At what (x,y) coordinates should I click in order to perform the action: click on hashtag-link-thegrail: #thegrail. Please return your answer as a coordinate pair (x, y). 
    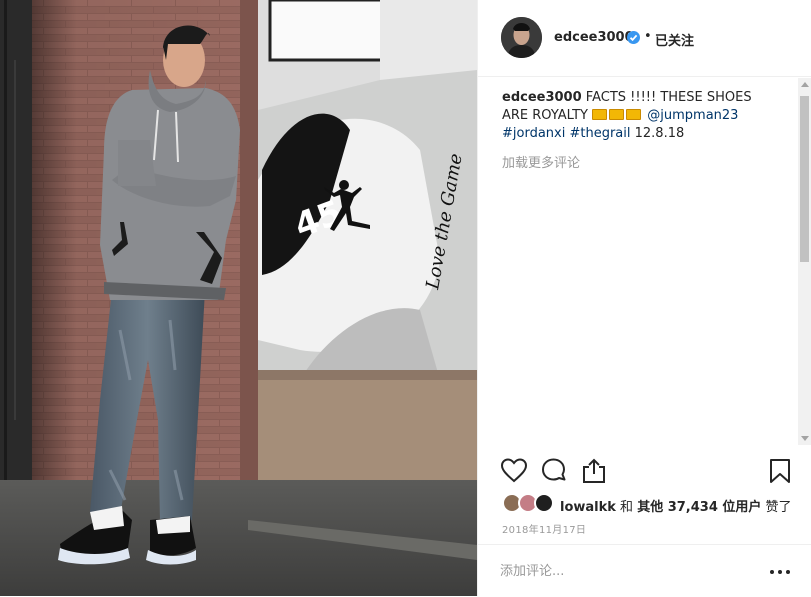
    Looking at the image, I should click on (599, 133).